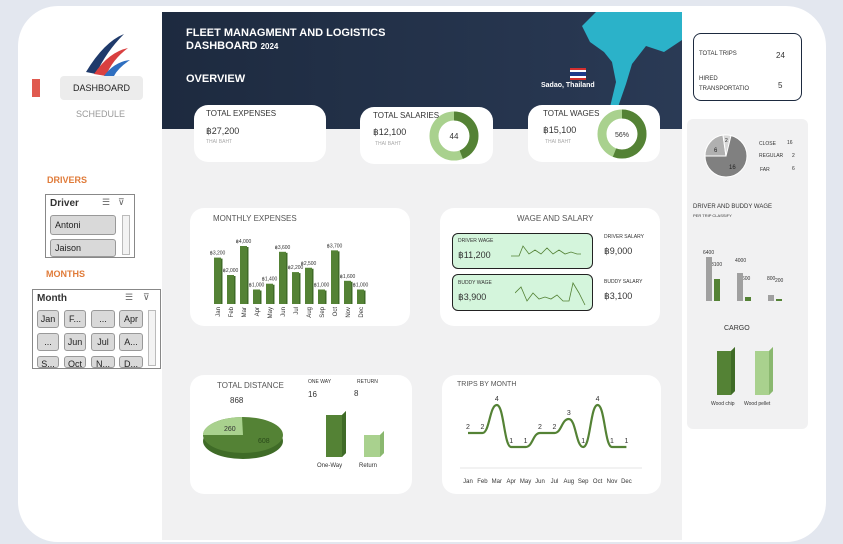 This screenshot has height=544, width=843. Describe the element at coordinates (737, 328) in the screenshot. I see `cargo-title: CARGO` at that location.